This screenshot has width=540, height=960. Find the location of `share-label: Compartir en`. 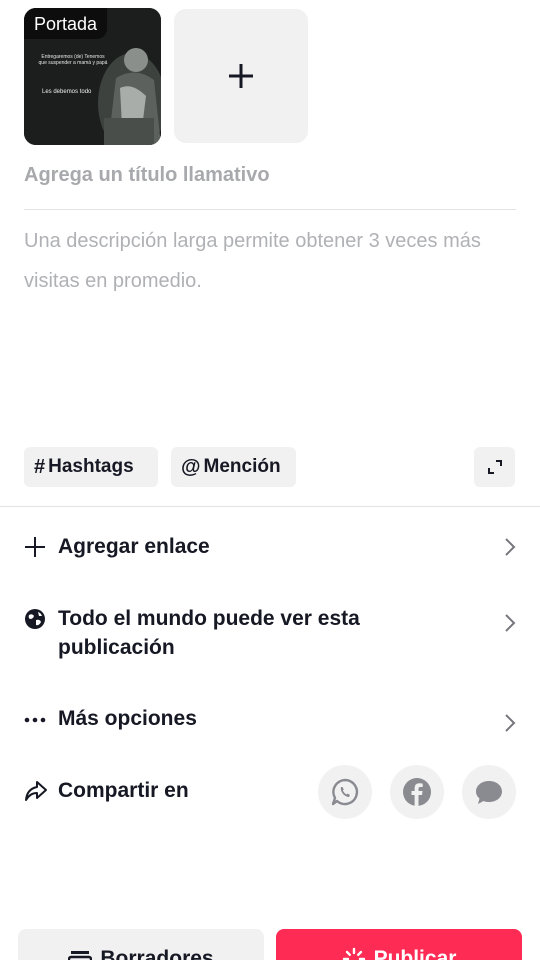

share-label: Compartir en is located at coordinates (123, 790).